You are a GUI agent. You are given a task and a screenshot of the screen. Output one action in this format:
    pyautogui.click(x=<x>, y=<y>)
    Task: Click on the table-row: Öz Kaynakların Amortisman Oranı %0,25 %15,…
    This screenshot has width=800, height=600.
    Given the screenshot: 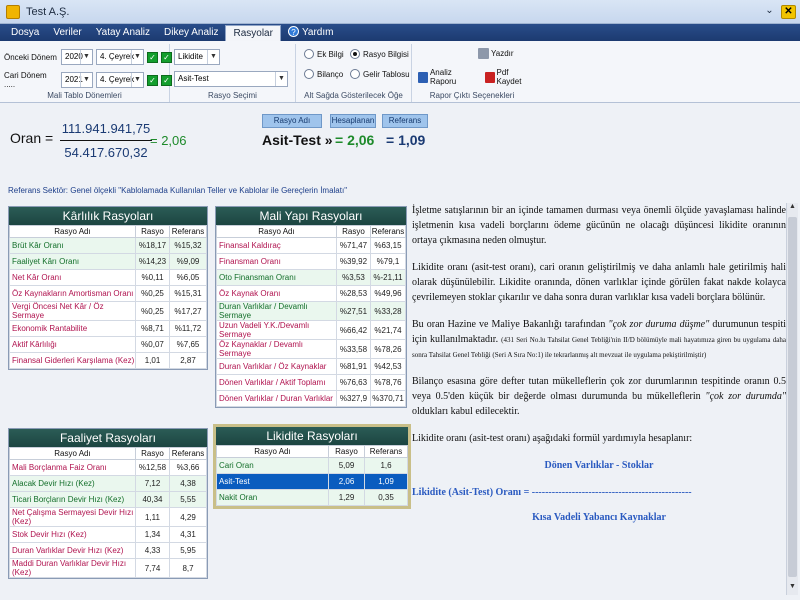 What is the action you would take?
    pyautogui.click(x=108, y=293)
    